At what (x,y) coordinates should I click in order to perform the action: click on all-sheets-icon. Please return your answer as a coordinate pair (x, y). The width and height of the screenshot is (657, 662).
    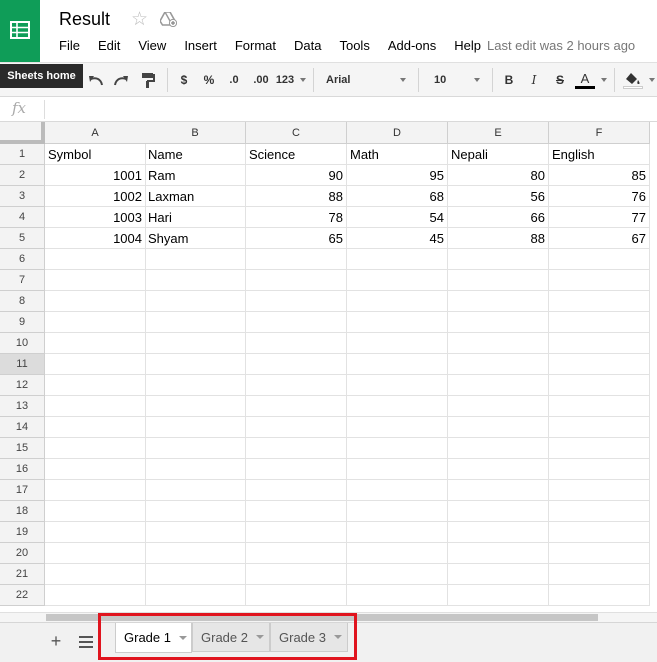
    Looking at the image, I should click on (86, 644).